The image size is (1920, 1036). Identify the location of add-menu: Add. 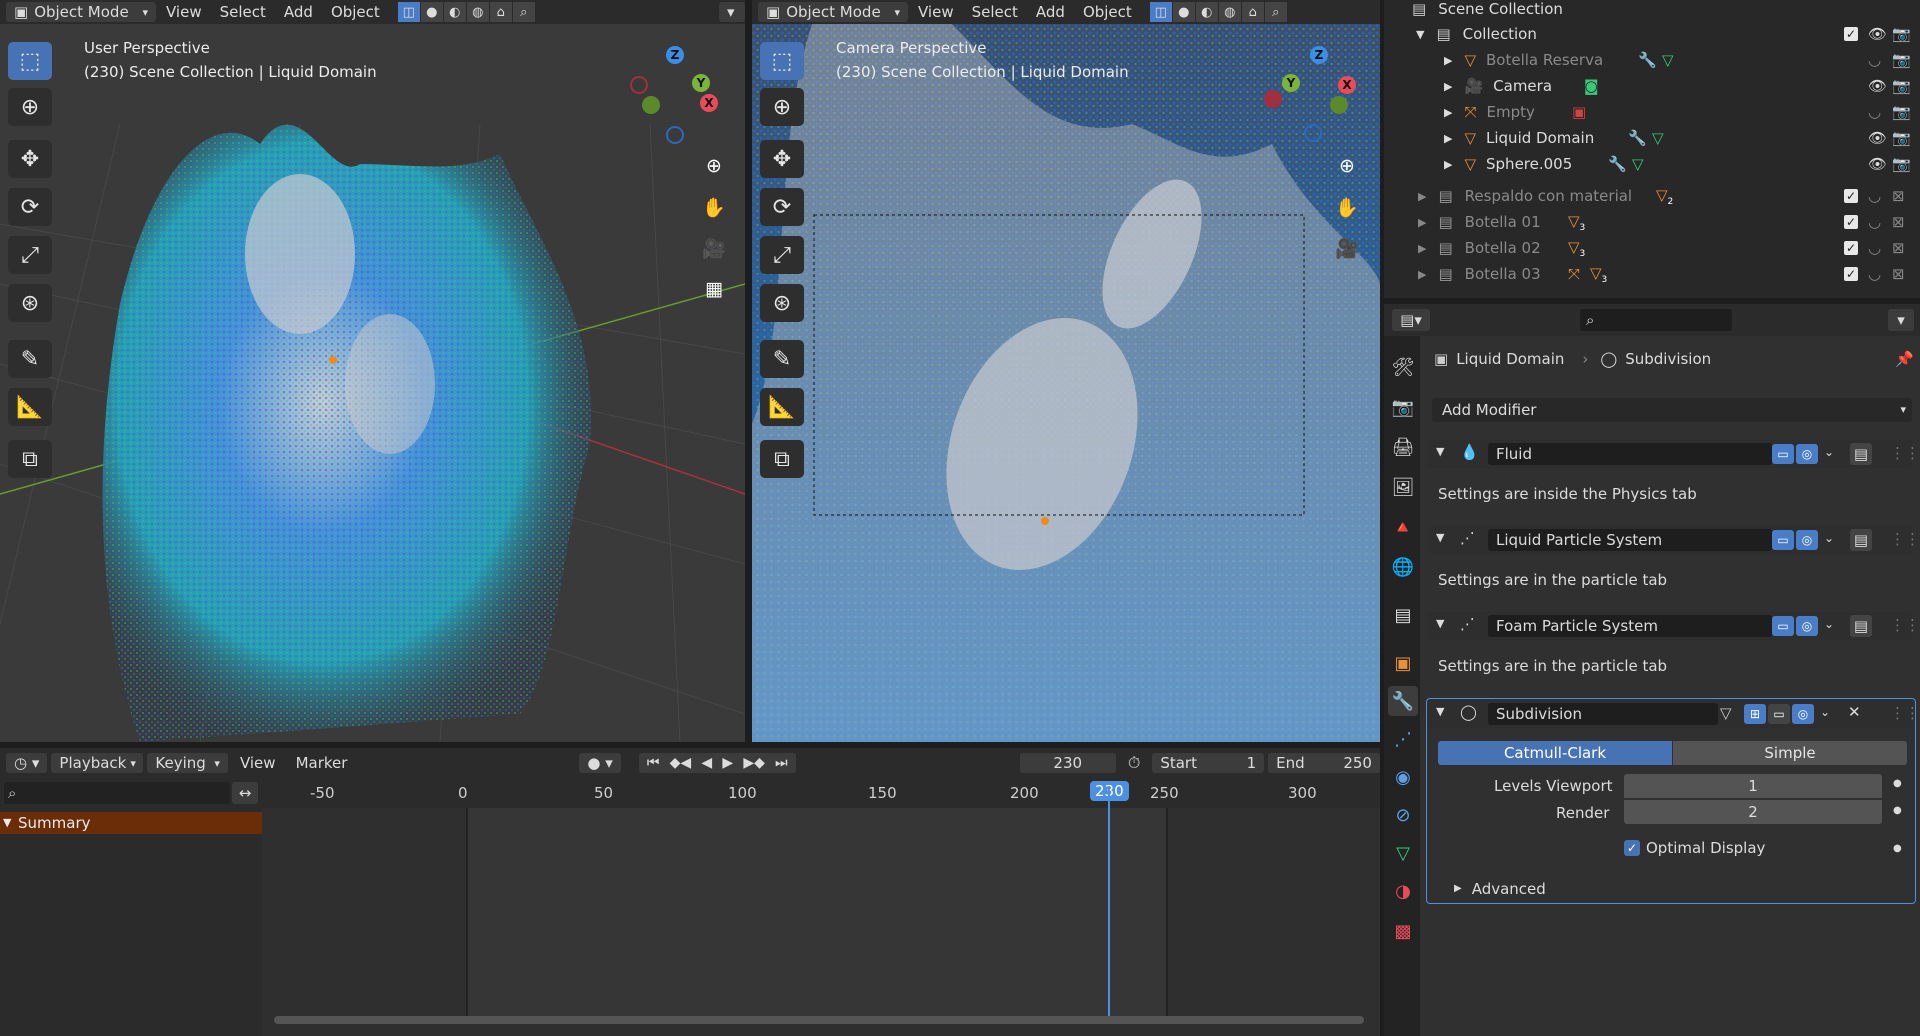
(298, 12).